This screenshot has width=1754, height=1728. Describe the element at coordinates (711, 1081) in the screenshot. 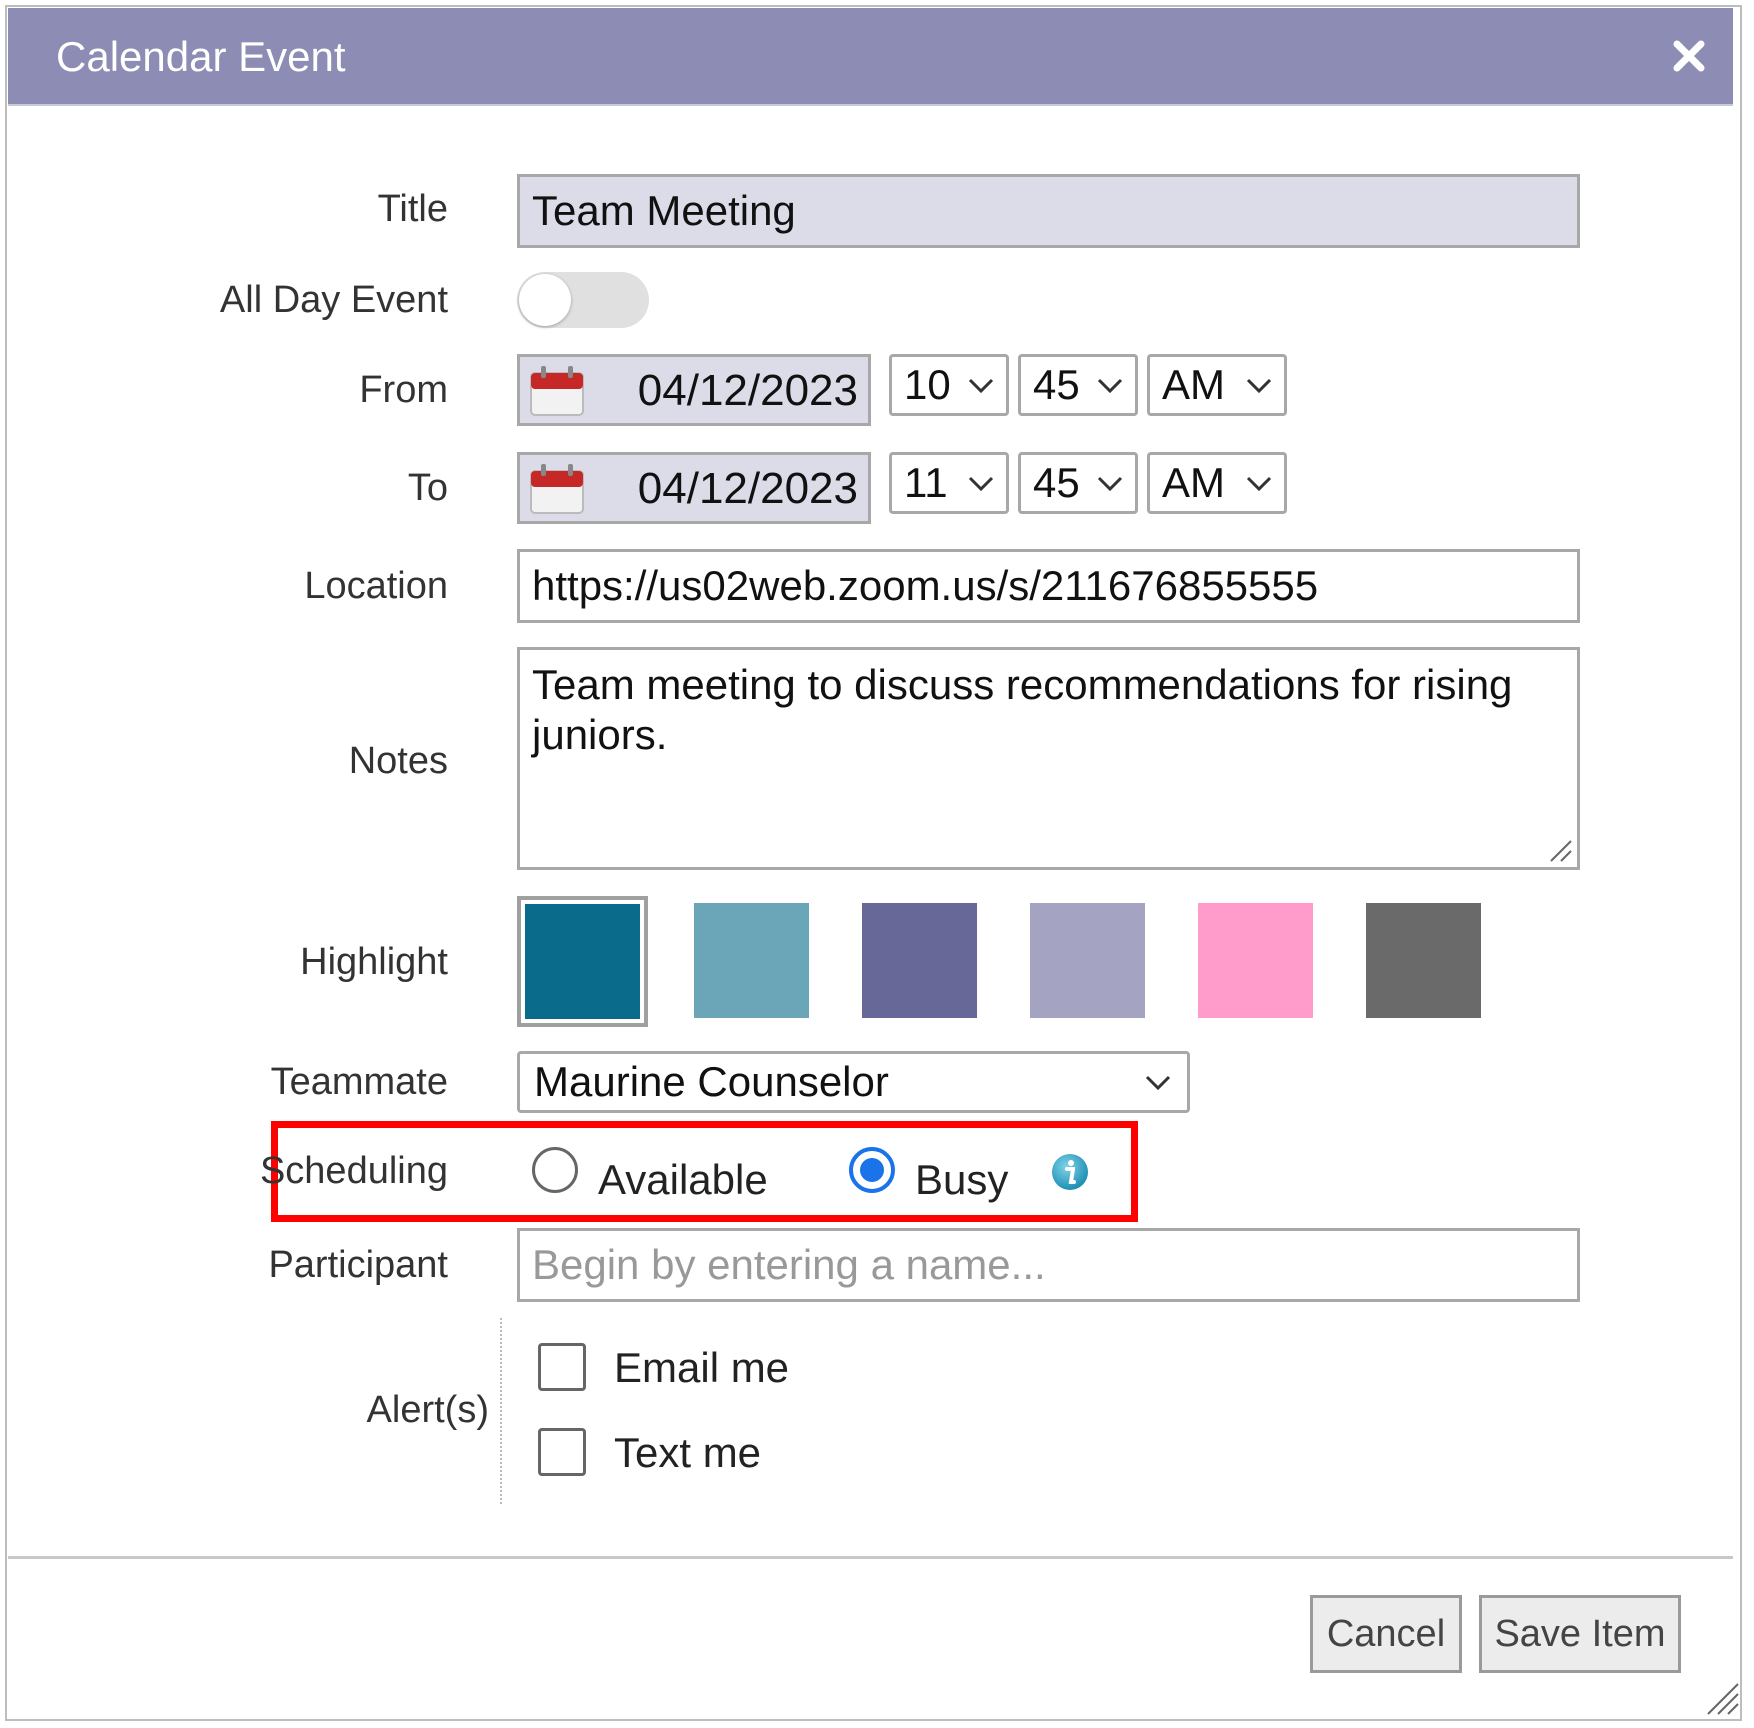

I see `teammate-value: Maurine Counselor` at that location.